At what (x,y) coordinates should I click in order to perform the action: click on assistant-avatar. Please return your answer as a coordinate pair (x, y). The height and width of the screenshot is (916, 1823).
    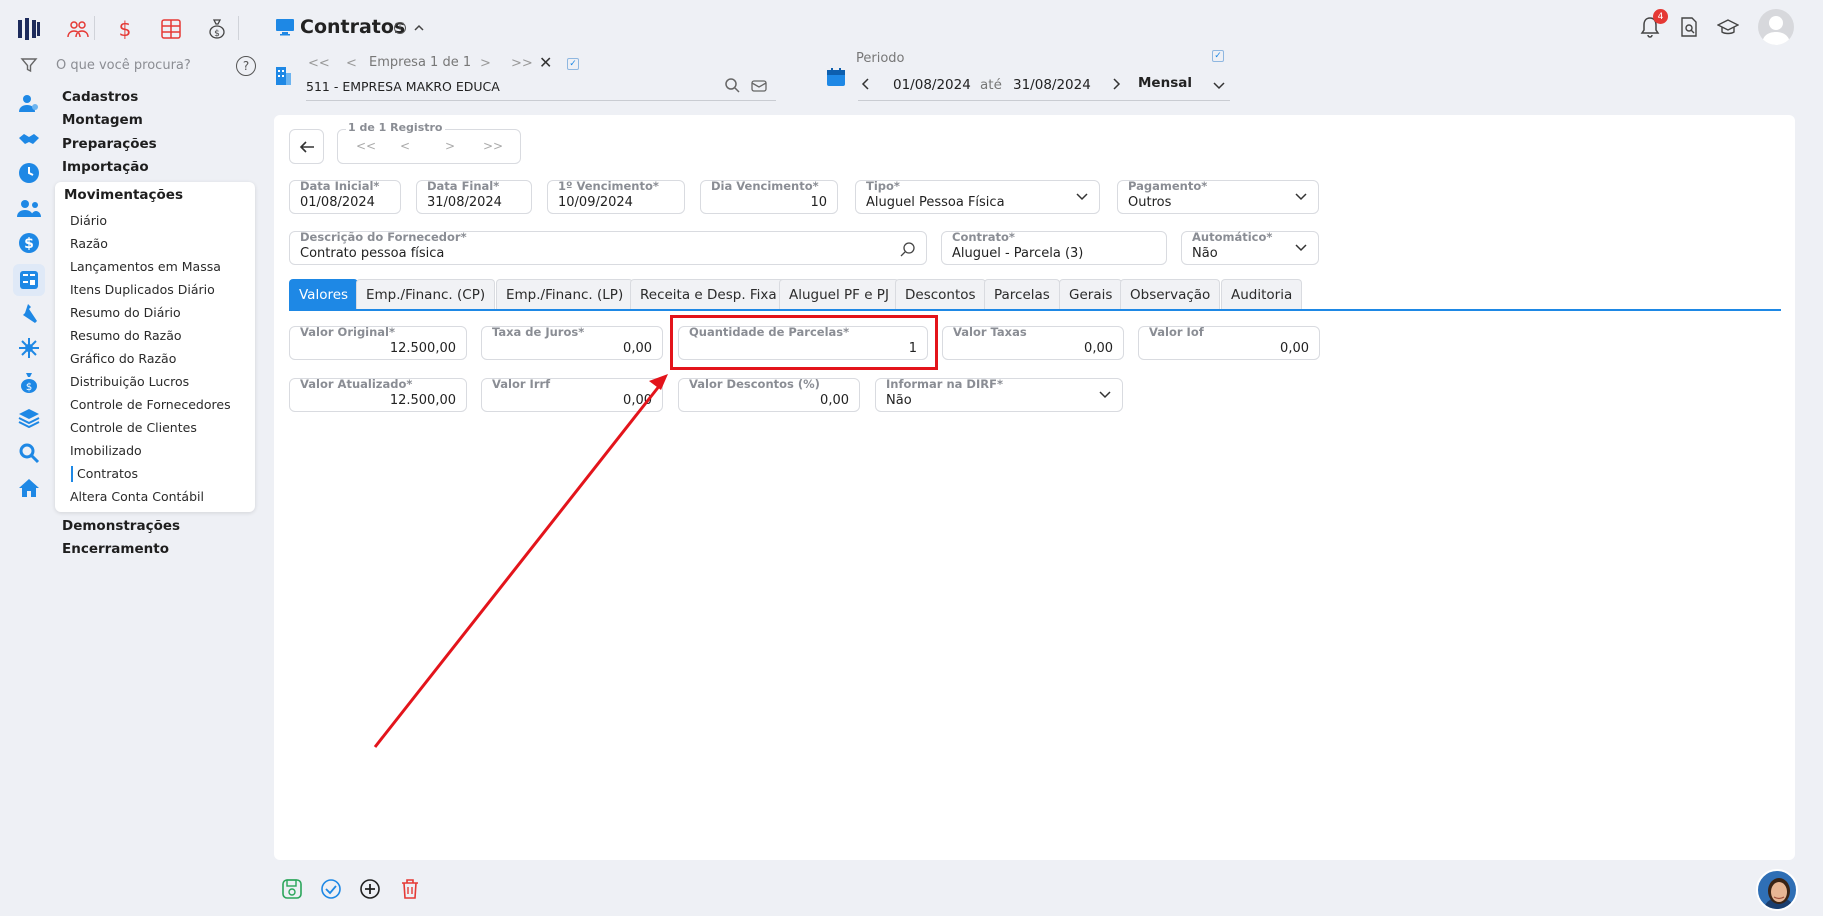
    Looking at the image, I should click on (1777, 890).